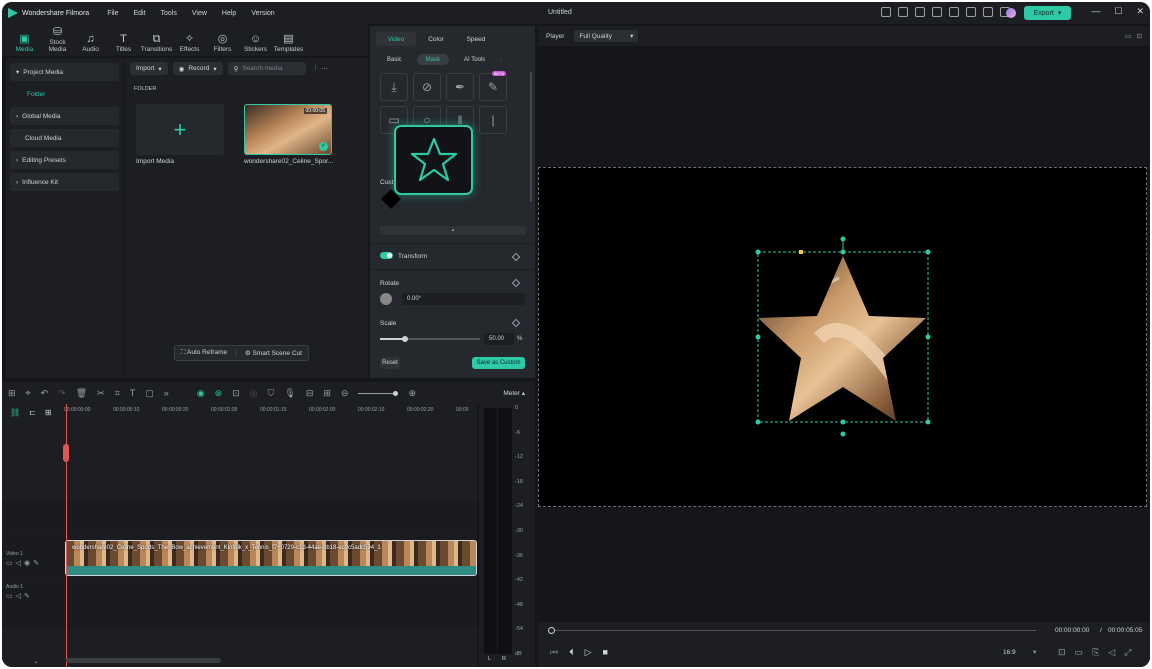 The image size is (1152, 669). What do you see at coordinates (463, 299) in the screenshot?
I see `rotate-input: 0.00°` at bounding box center [463, 299].